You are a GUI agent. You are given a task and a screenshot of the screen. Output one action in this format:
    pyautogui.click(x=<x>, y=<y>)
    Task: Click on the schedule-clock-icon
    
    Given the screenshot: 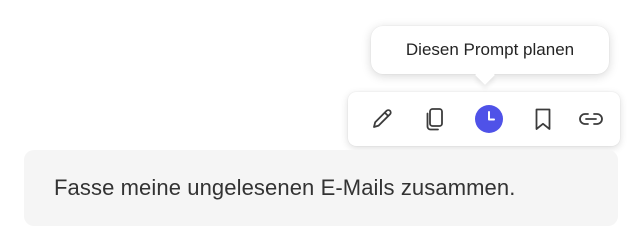 What is the action you would take?
    pyautogui.click(x=489, y=119)
    